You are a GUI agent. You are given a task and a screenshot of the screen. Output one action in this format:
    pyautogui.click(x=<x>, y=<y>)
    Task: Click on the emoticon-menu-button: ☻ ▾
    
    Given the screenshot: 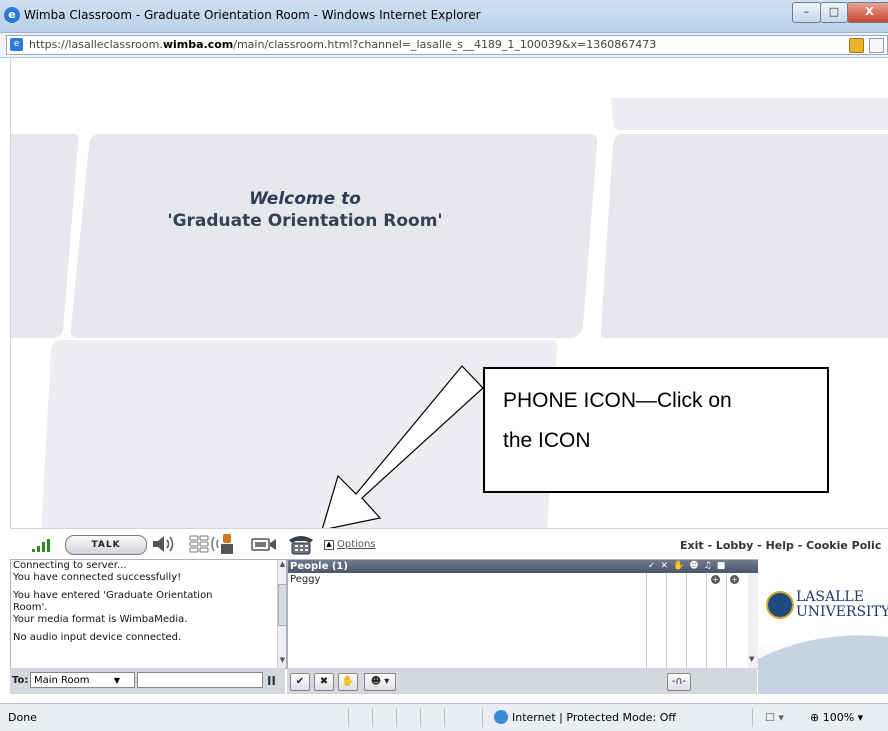 What is the action you would take?
    pyautogui.click(x=380, y=682)
    